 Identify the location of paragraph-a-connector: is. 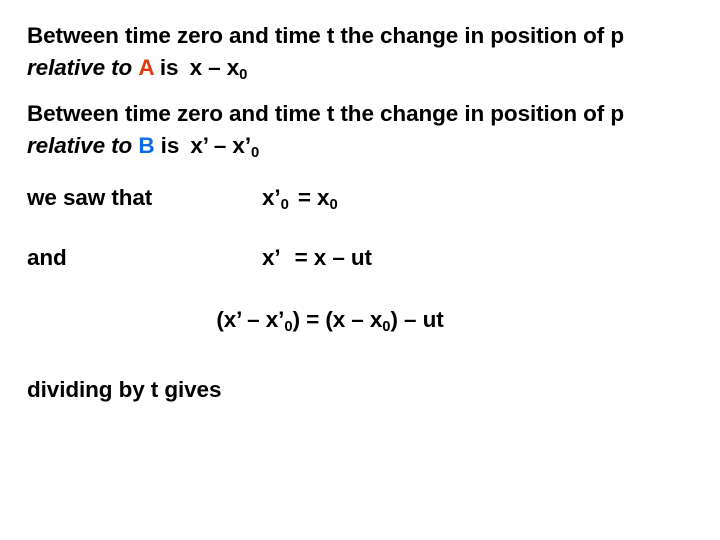
(169, 67).